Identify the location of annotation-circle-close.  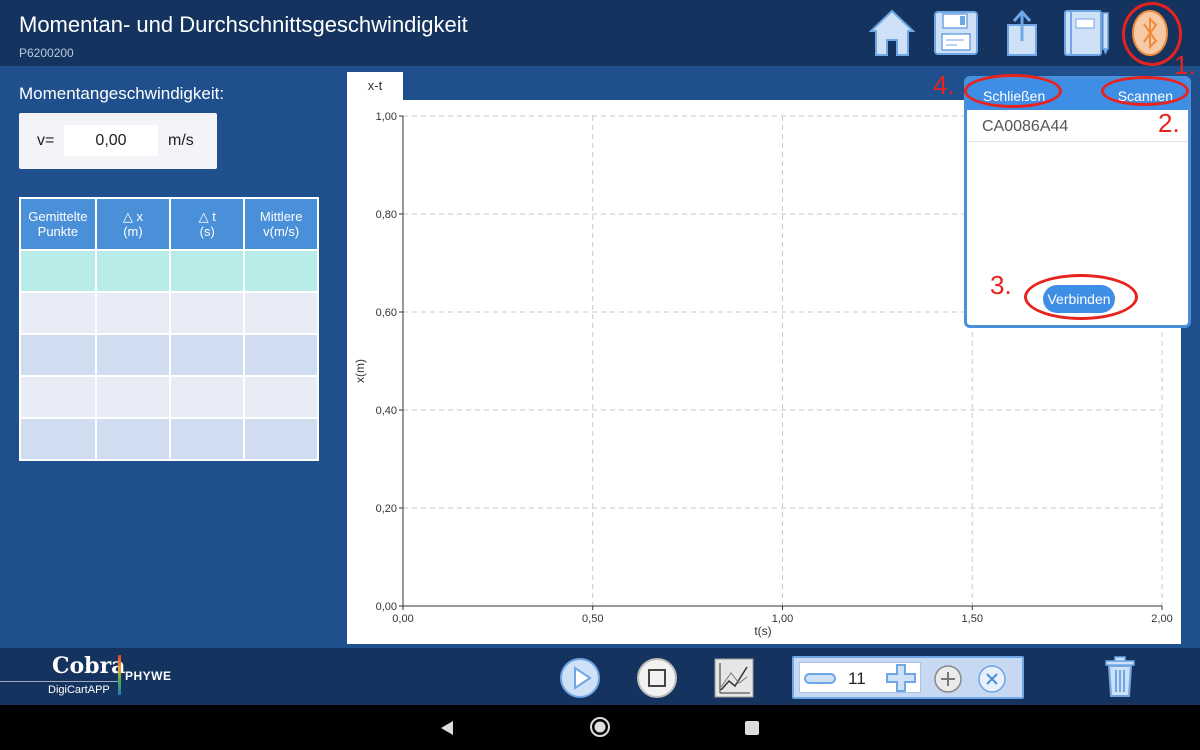
(1013, 91).